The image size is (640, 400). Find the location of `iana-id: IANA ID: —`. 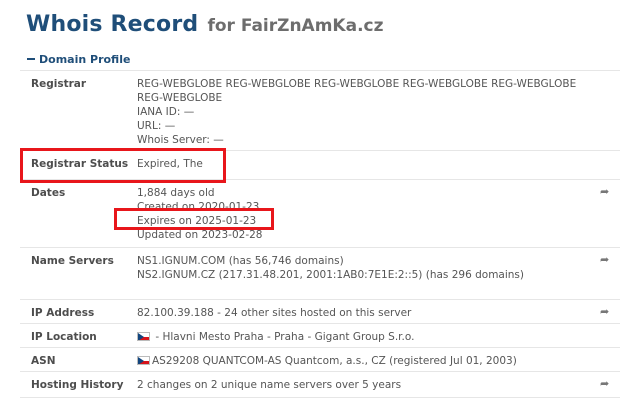

iana-id: IANA ID: — is located at coordinates (166, 112).